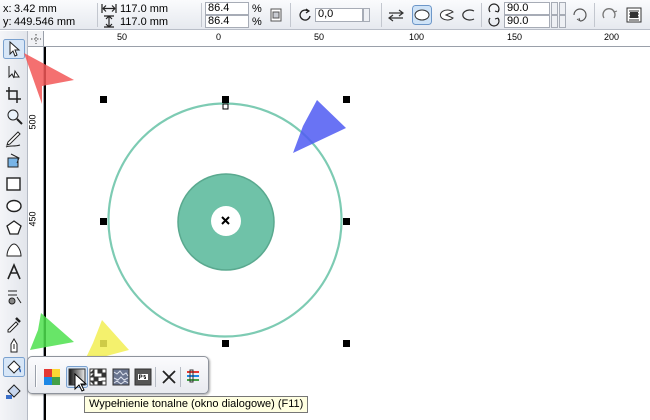 The height and width of the screenshot is (420, 650). What do you see at coordinates (319, 126) in the screenshot?
I see `blue-arrow-marker` at bounding box center [319, 126].